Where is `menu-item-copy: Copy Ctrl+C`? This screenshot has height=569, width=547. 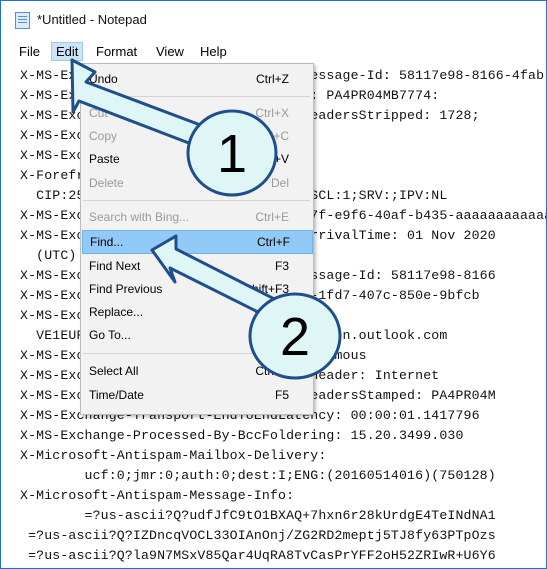
menu-item-copy: Copy Ctrl+C is located at coordinates (196, 136).